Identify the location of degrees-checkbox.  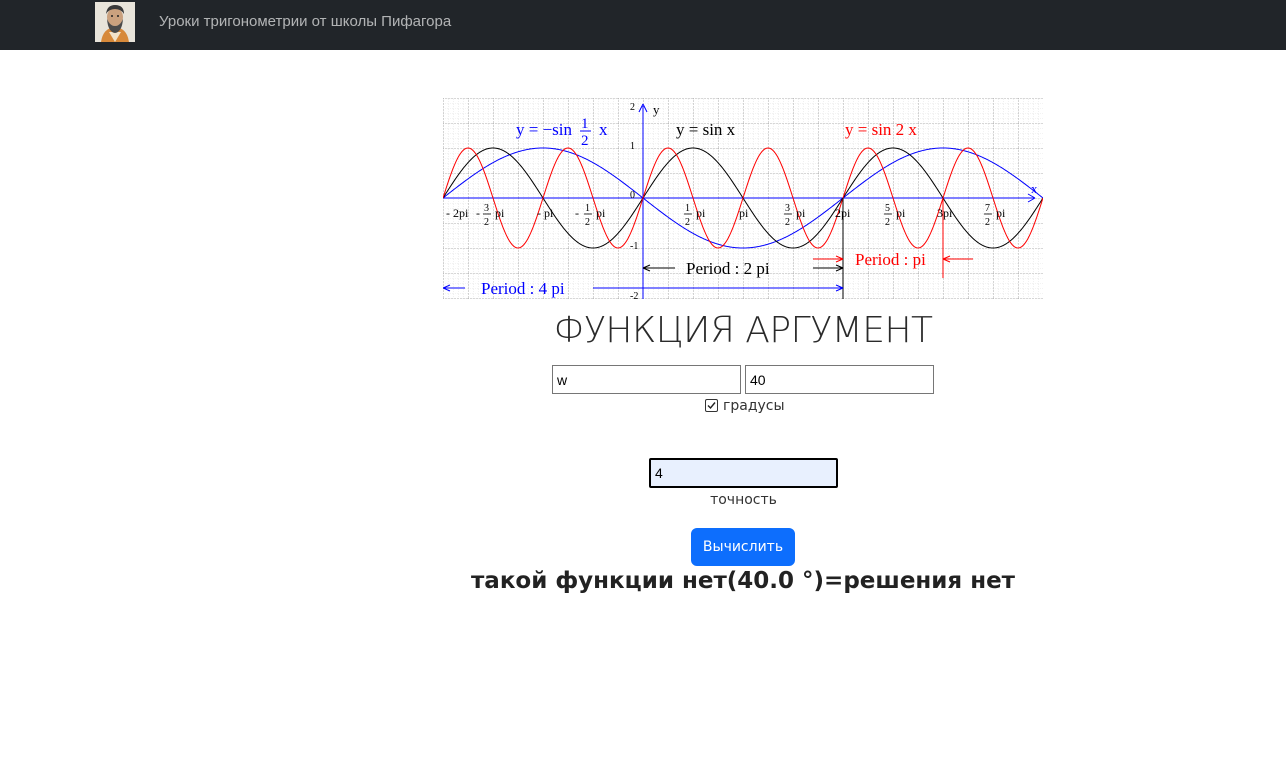
(711, 405).